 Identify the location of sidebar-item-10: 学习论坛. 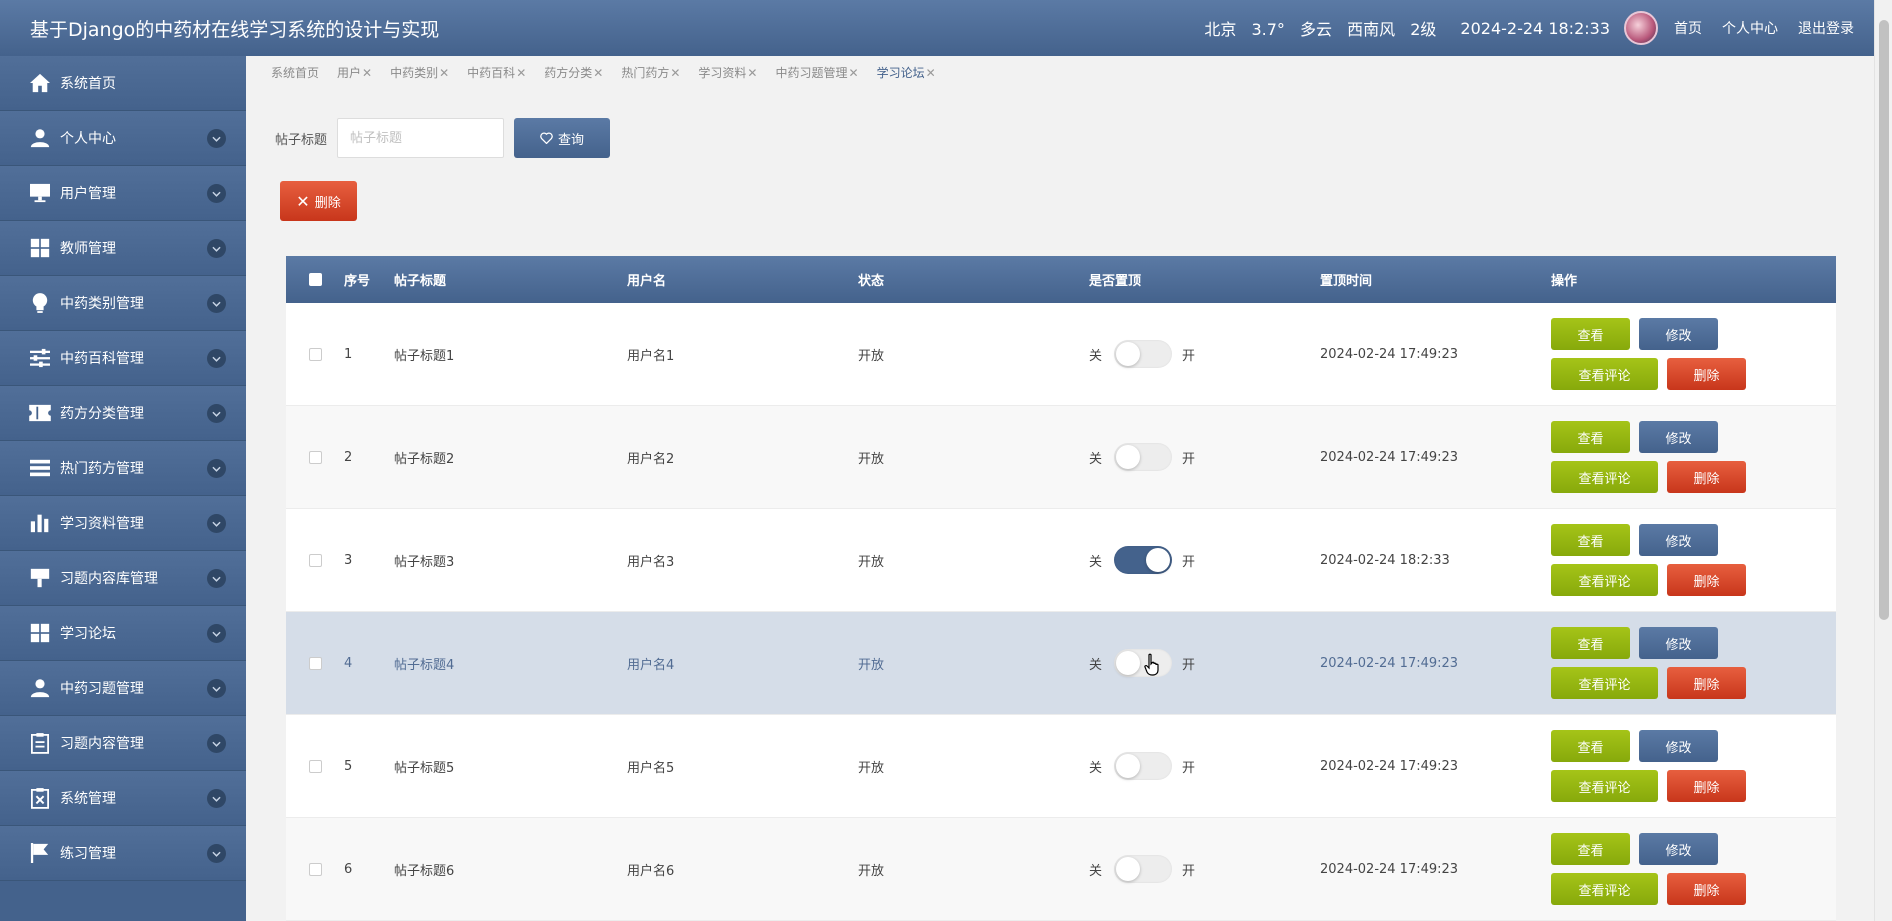
(123, 633).